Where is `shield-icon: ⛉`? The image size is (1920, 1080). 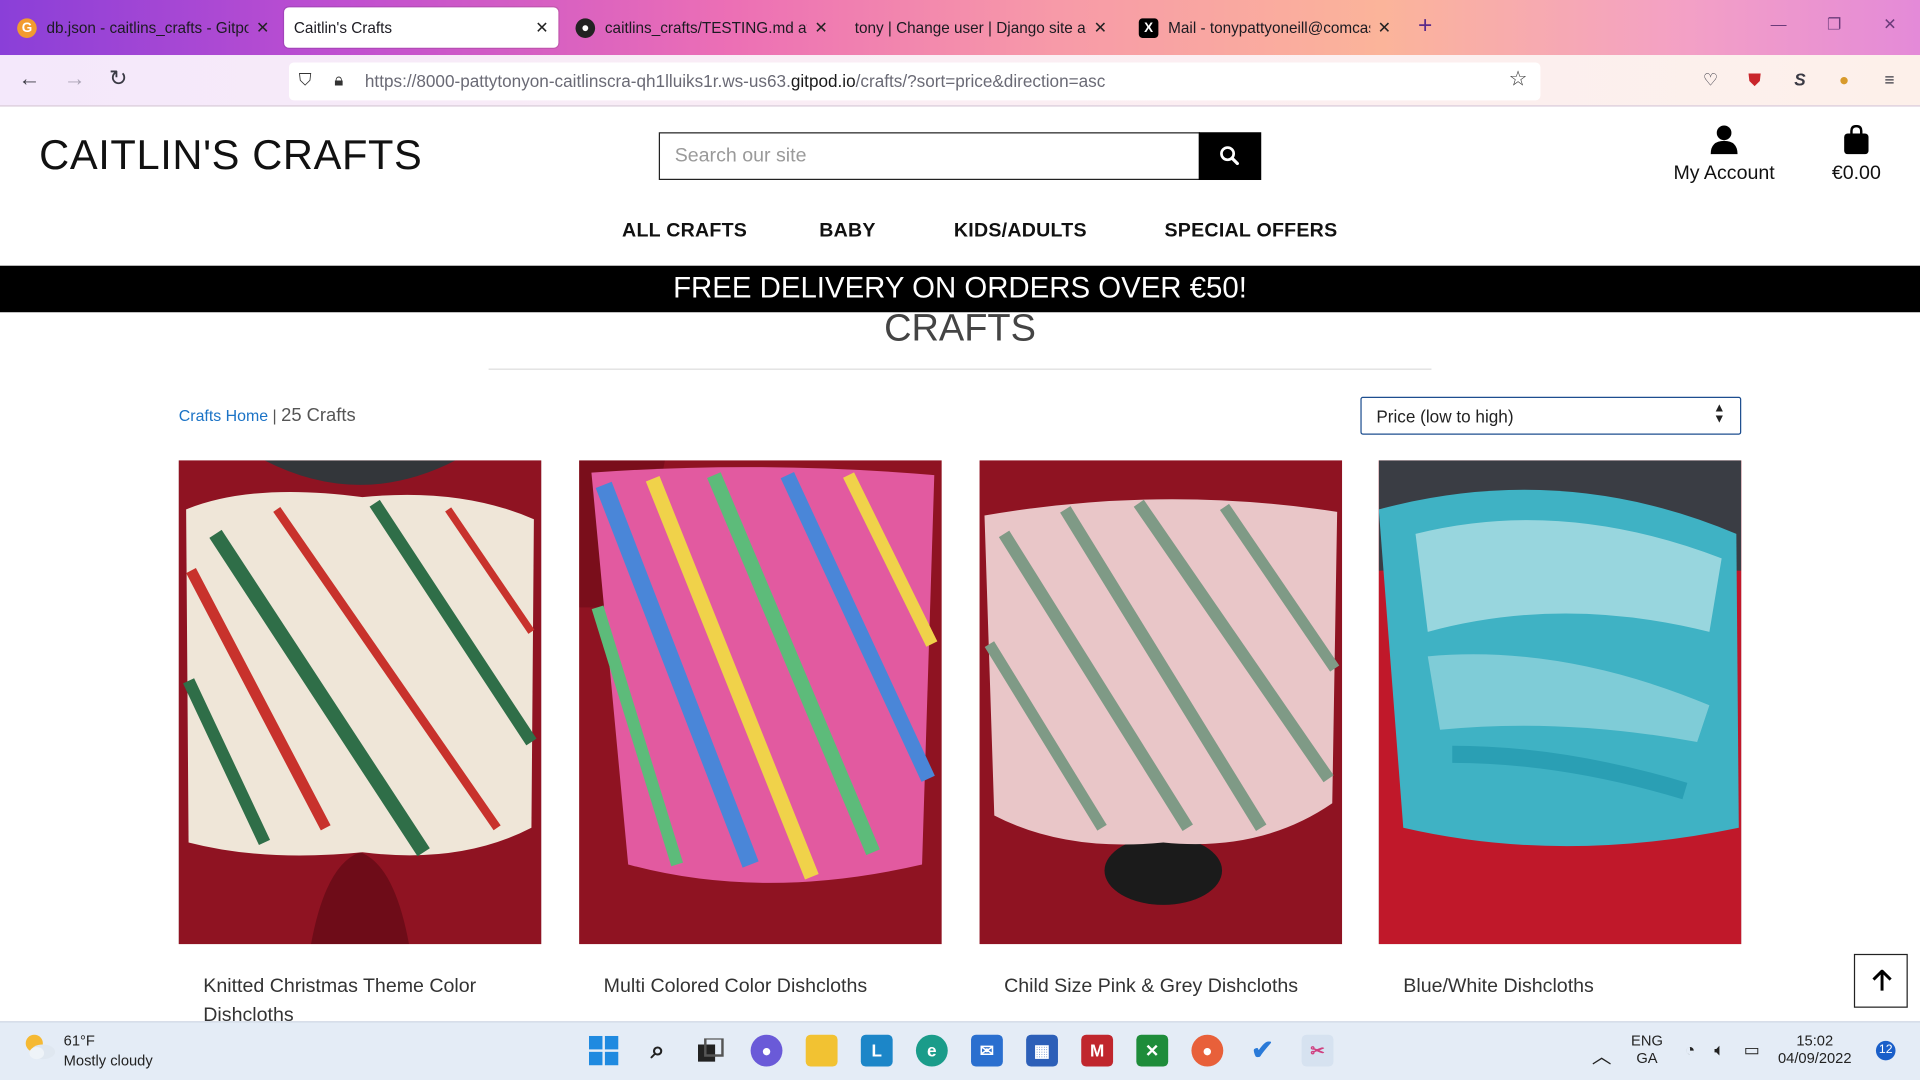 shield-icon: ⛉ is located at coordinates (305, 80).